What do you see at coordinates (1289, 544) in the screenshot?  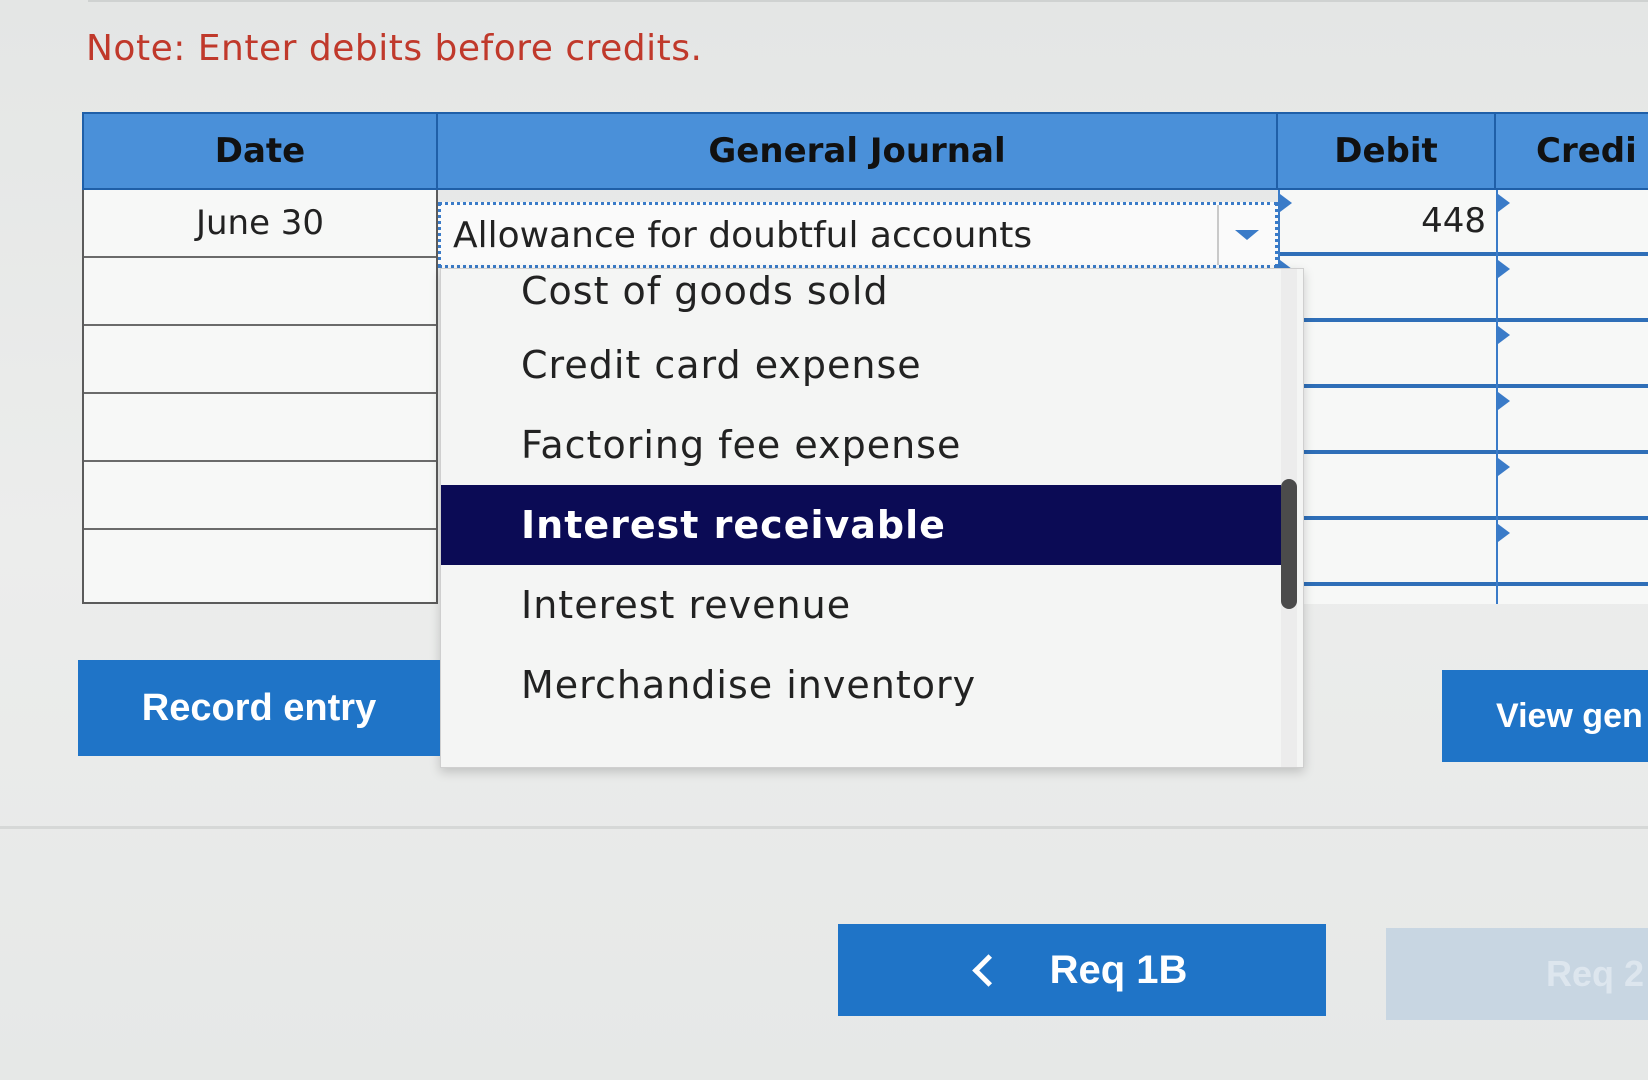 I see `dropdown-scroll-thumb` at bounding box center [1289, 544].